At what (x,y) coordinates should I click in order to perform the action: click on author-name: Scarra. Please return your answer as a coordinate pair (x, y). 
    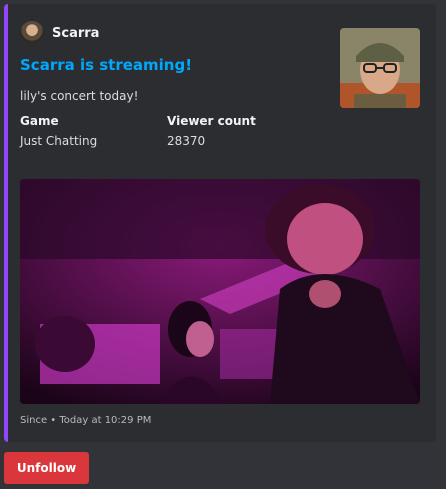
    Looking at the image, I should click on (75, 33).